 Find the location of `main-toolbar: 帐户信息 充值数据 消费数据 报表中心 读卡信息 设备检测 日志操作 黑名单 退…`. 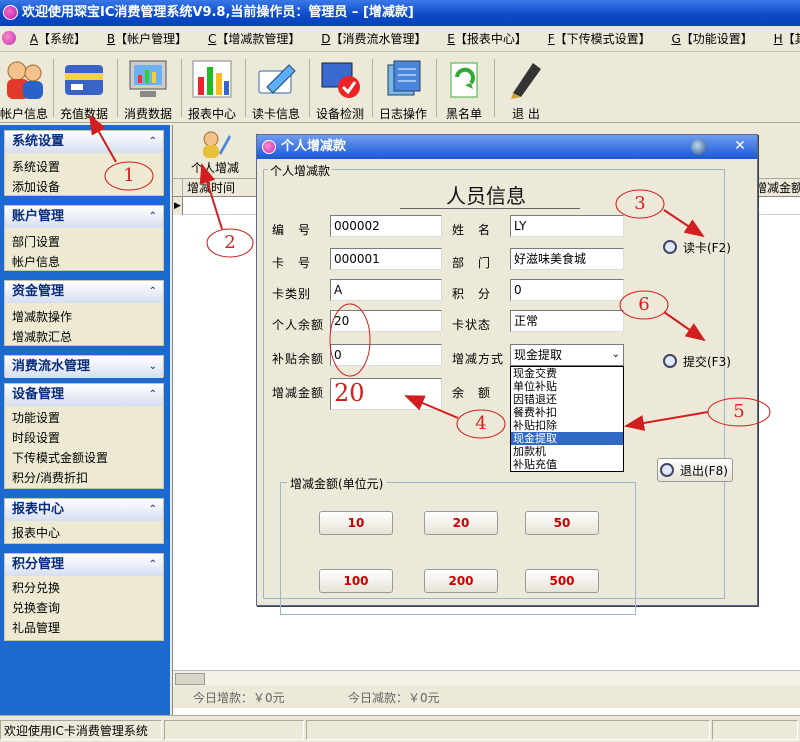

main-toolbar: 帐户信息 充值数据 消费数据 报表中心 读卡信息 设备检测 日志操作 黑名单 退… is located at coordinates (400, 88).